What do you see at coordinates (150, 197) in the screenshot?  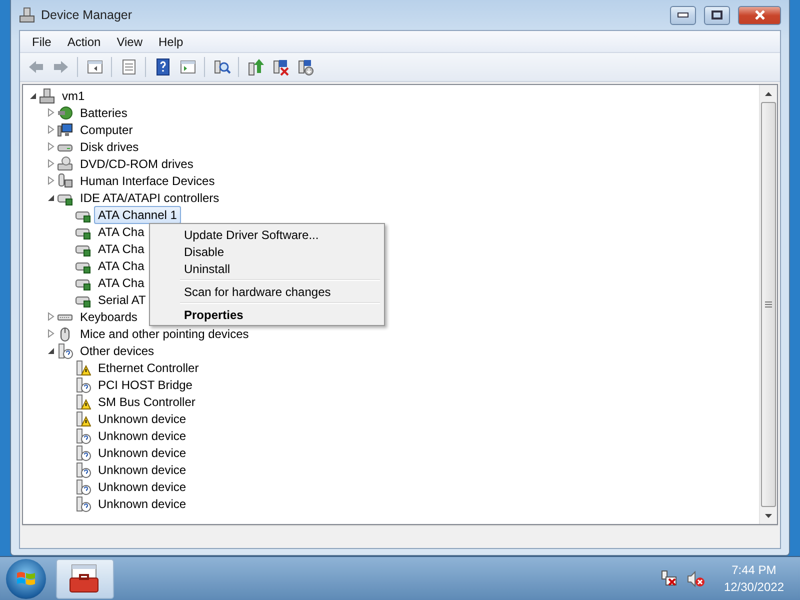 I see `tree-item: IDE ATA/ATAPI controllers` at bounding box center [150, 197].